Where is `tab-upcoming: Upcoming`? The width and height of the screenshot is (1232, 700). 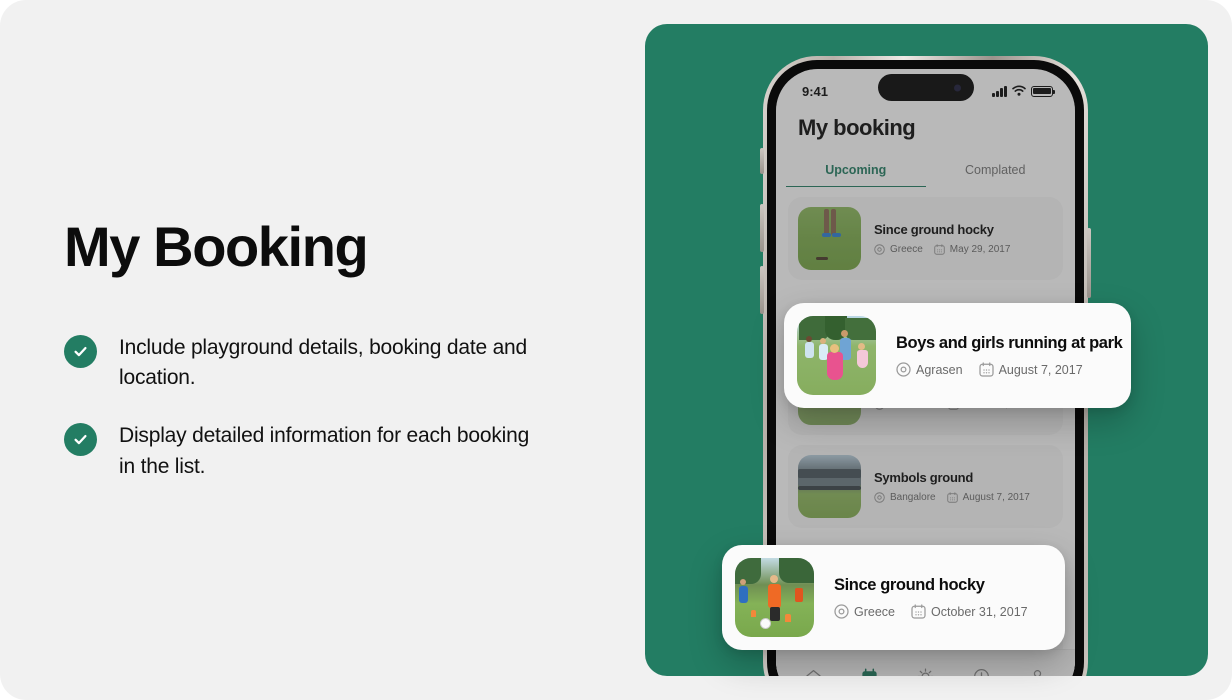 tab-upcoming: Upcoming is located at coordinates (856, 175).